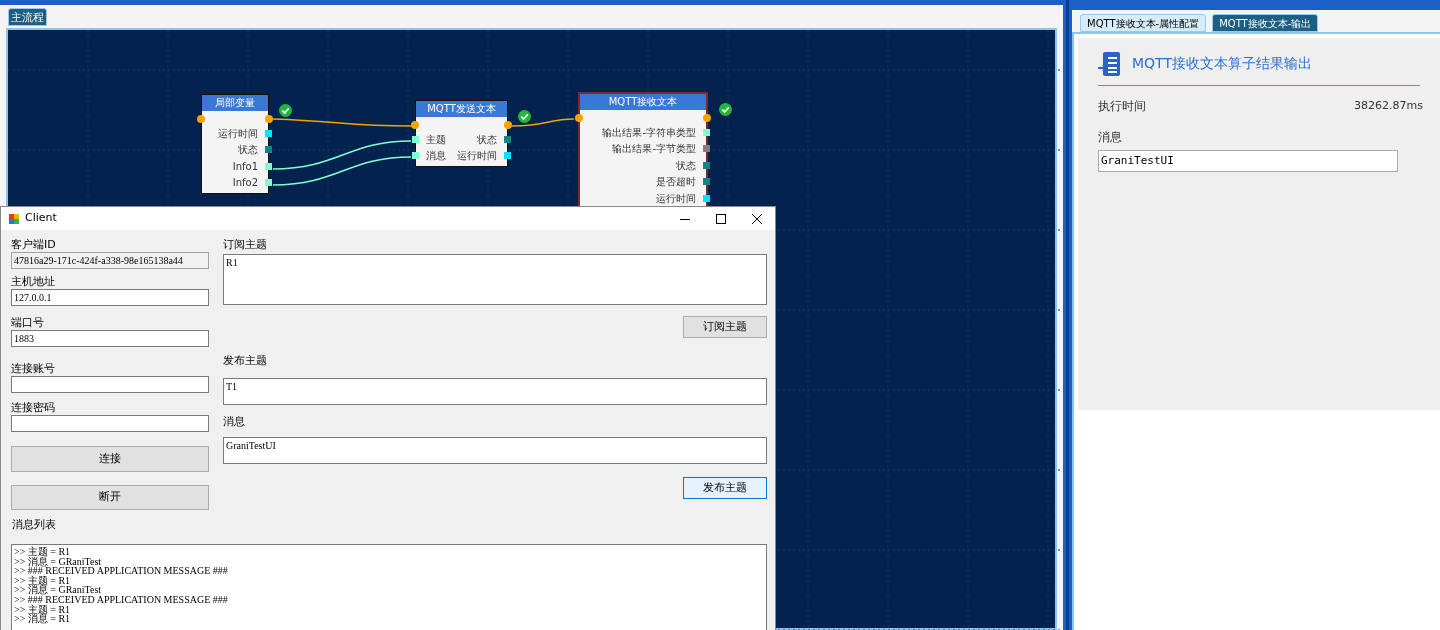 This screenshot has width=1440, height=630. Describe the element at coordinates (41, 218) in the screenshot. I see `window-title: Client` at that location.